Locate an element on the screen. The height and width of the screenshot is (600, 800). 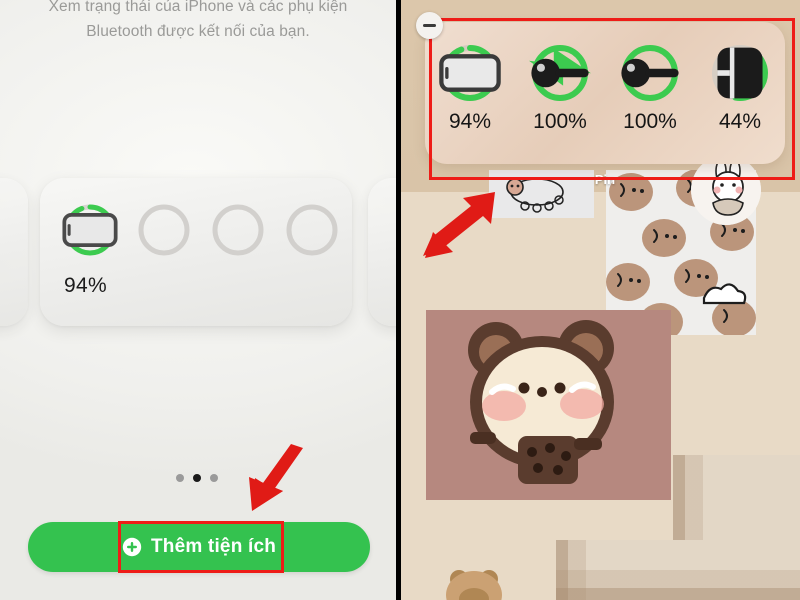
preview-battery-percent: 94% is located at coordinates (85, 285).